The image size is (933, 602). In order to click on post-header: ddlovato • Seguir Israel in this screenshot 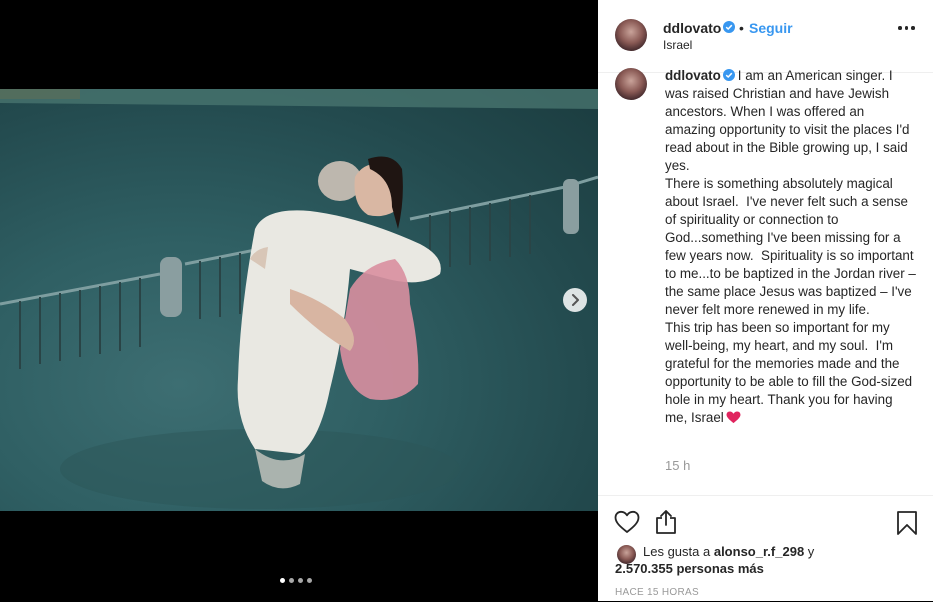, I will do `click(765, 36)`.